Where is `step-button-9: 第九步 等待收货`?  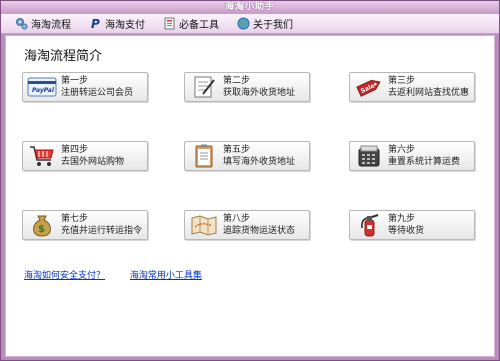 step-button-9: 第九步 等待收货 is located at coordinates (412, 225).